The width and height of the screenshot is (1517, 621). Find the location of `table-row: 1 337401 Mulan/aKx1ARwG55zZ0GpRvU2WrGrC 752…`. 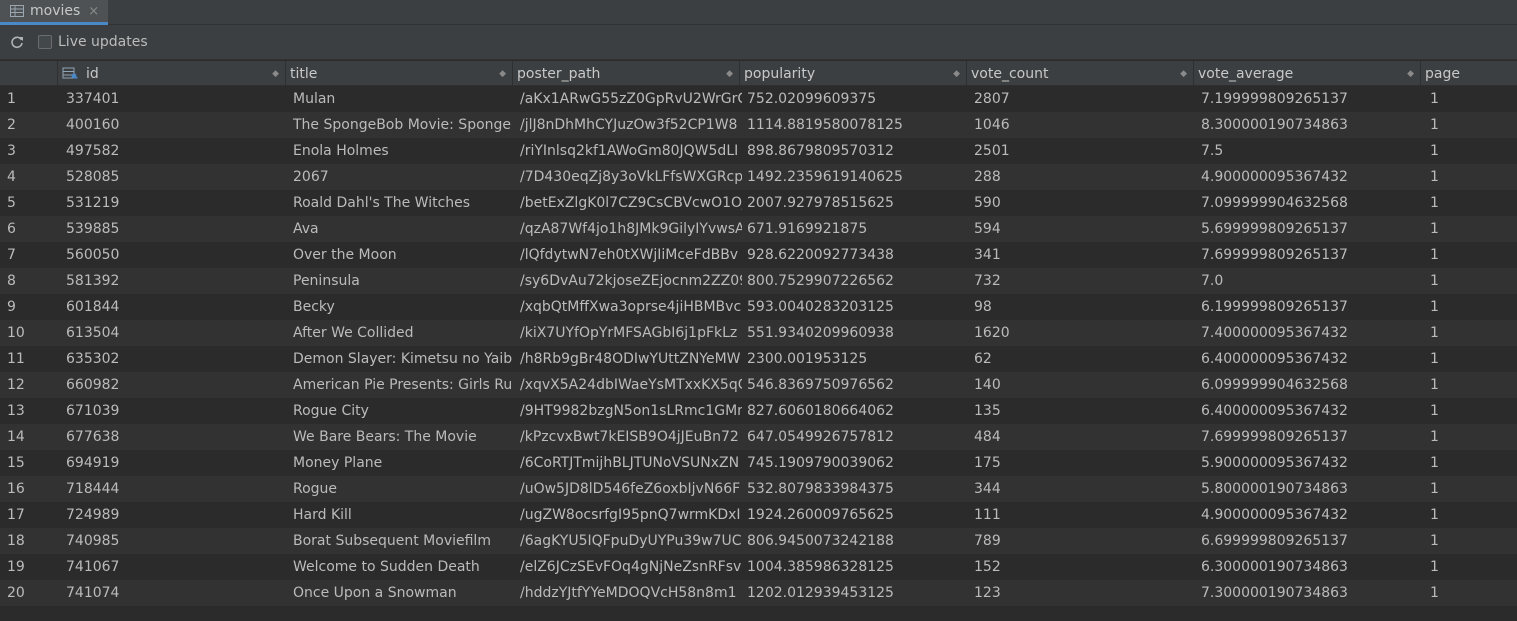

table-row: 1 337401 Mulan/aKx1ARwG55zZ0GpRvU2WrGrC 752… is located at coordinates (758, 99).